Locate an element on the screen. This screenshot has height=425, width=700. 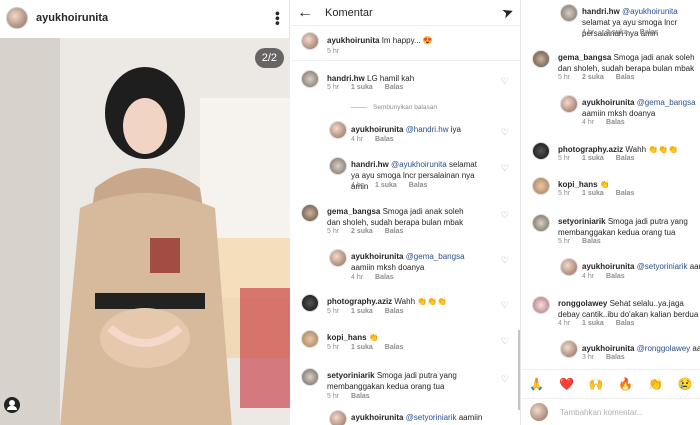
emoji-clap: 👏 is located at coordinates (655, 384).